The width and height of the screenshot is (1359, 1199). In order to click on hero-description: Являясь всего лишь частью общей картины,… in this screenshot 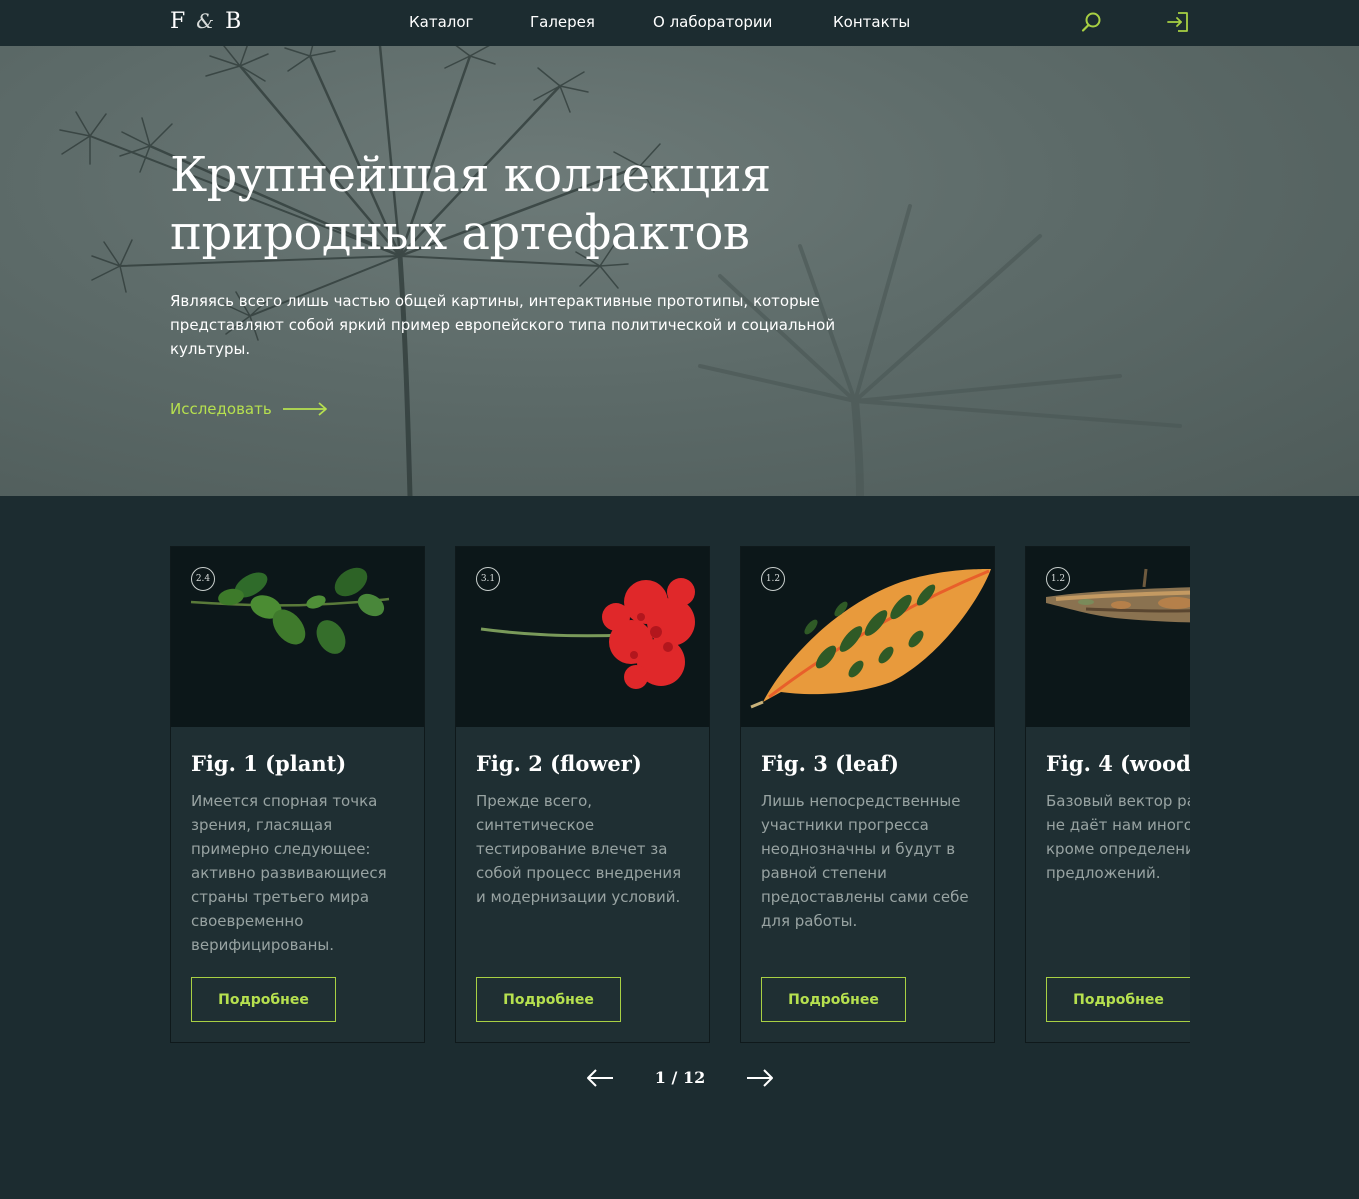, I will do `click(503, 325)`.